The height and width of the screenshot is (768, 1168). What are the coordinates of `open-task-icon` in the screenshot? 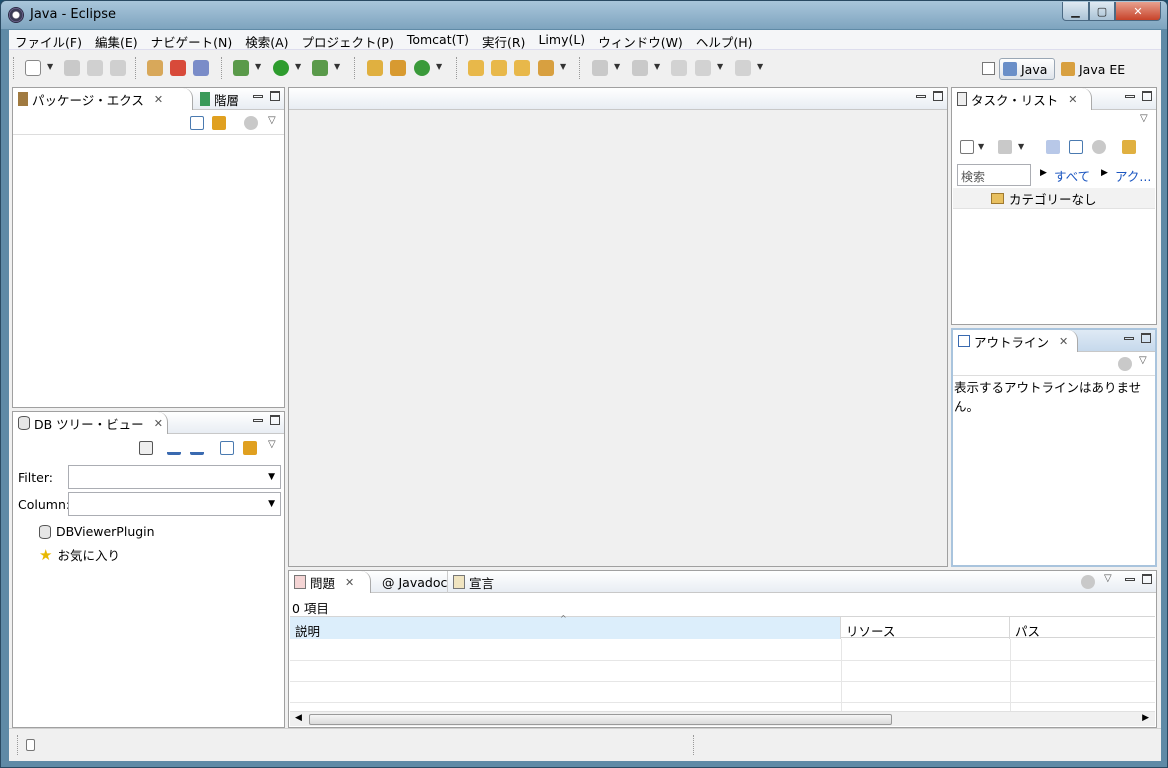 It's located at (499, 68).